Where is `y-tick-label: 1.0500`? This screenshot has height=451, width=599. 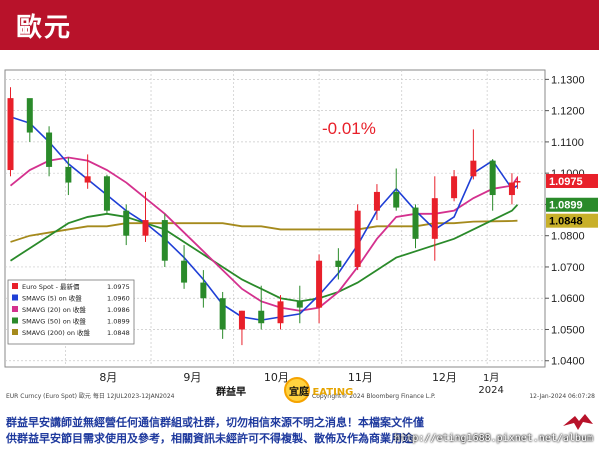 y-tick-label: 1.0500 is located at coordinates (568, 330).